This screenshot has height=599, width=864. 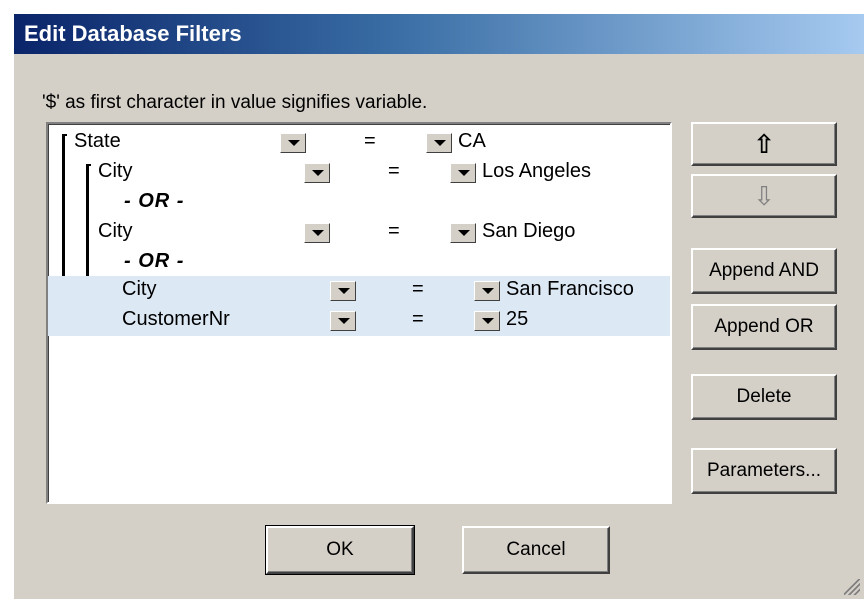 I want to click on filter-value: CA, so click(x=472, y=141).